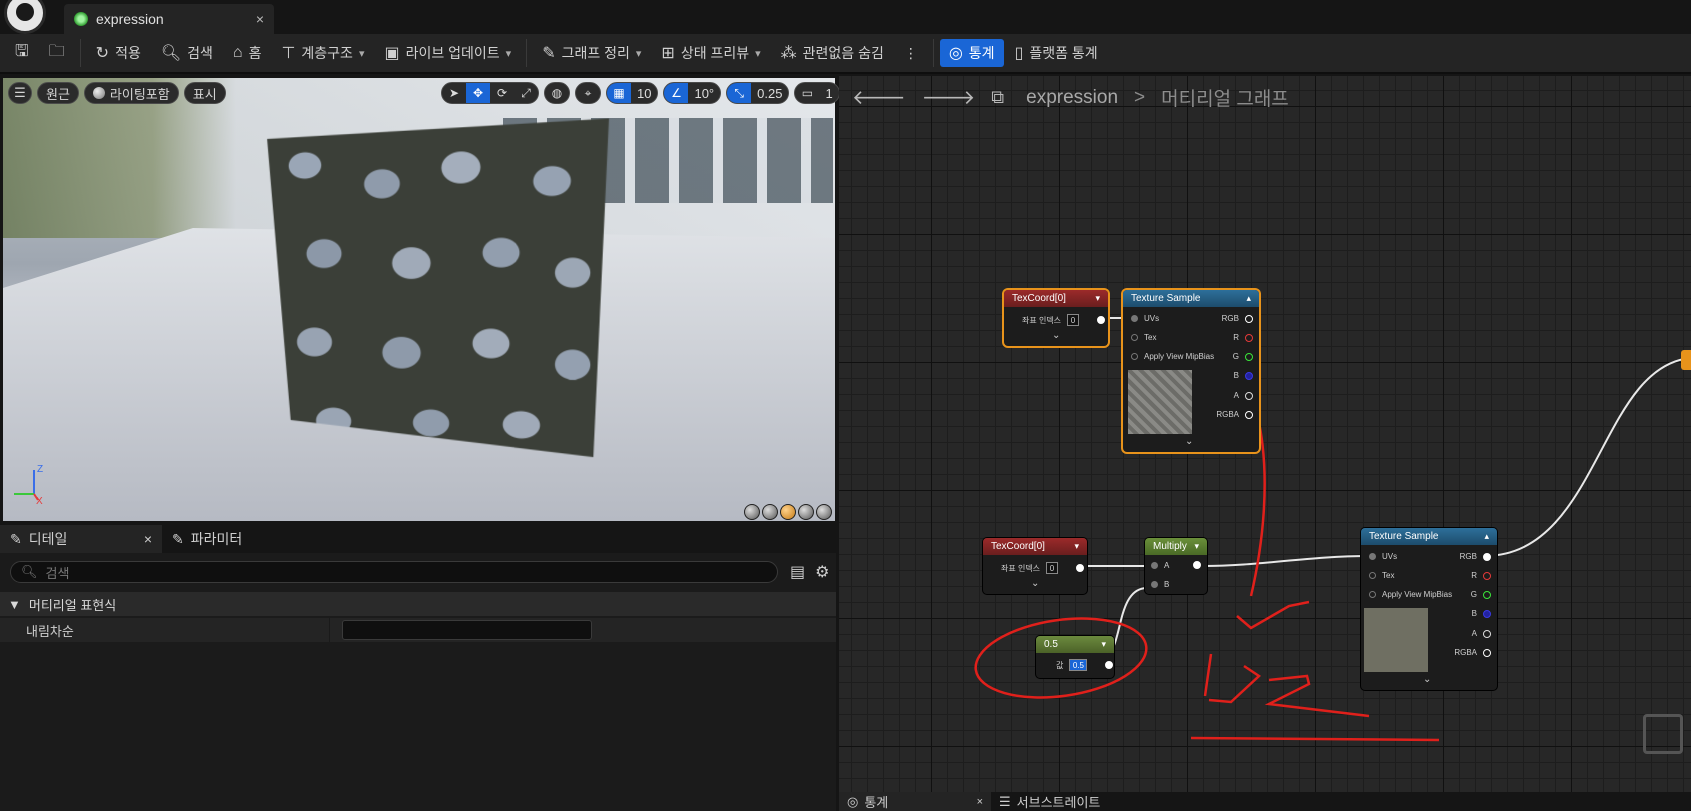 This screenshot has width=1691, height=811. Describe the element at coordinates (824, 512) in the screenshot. I see `teapot-preview-icon` at that location.